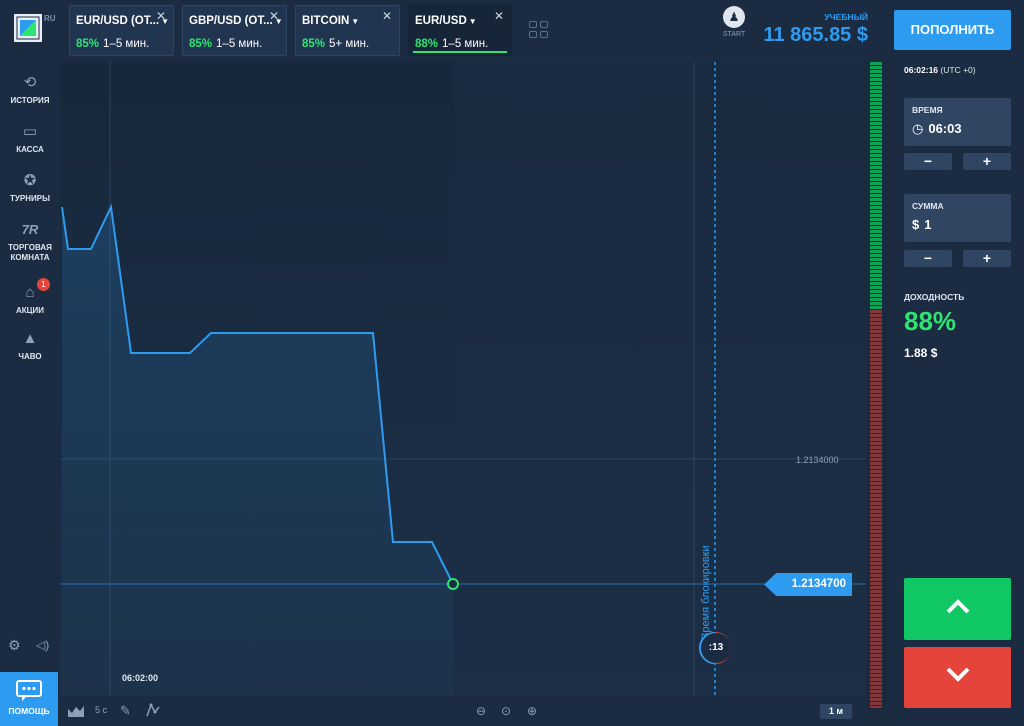 This screenshot has height=726, width=1024. I want to click on sidebar-item-label: КАССА, so click(30, 149).